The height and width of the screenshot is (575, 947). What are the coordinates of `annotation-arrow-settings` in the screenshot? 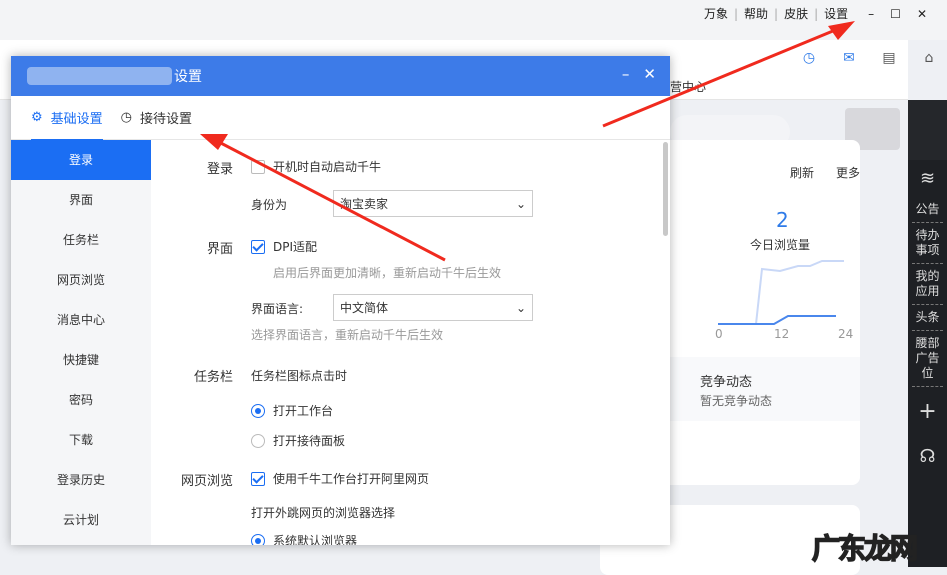 It's located at (724, 76).